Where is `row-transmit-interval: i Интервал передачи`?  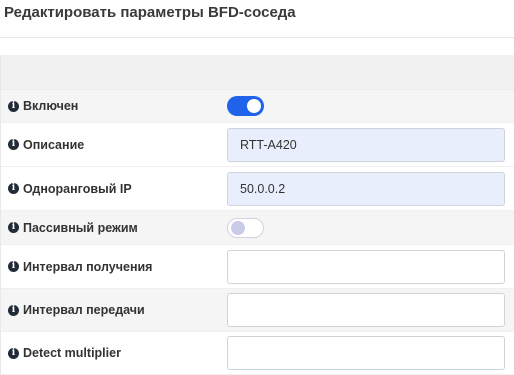 row-transmit-interval: i Интервал передачи is located at coordinates (257, 310).